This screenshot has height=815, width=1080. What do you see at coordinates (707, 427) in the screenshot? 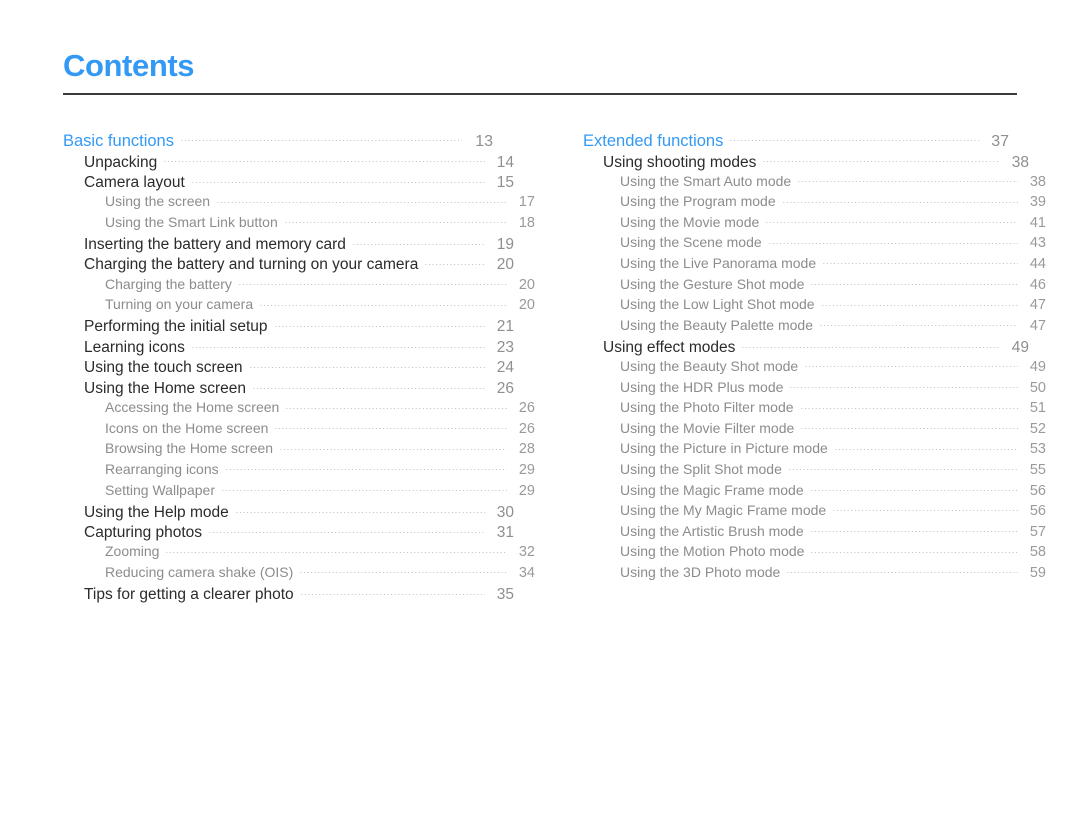
I see `toc-entry-label: Using the Movie Filter mode` at bounding box center [707, 427].